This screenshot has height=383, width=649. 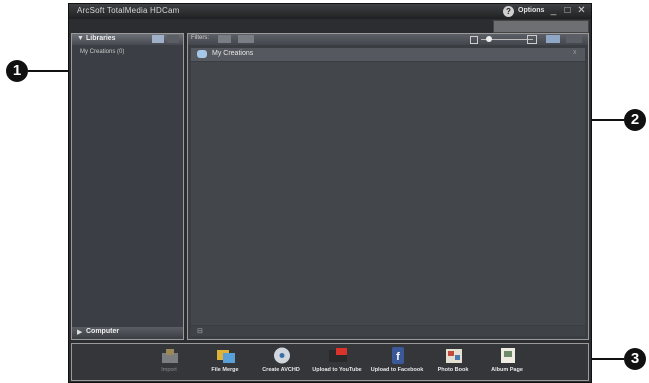 I want to click on help-icon: ?, so click(x=508, y=11).